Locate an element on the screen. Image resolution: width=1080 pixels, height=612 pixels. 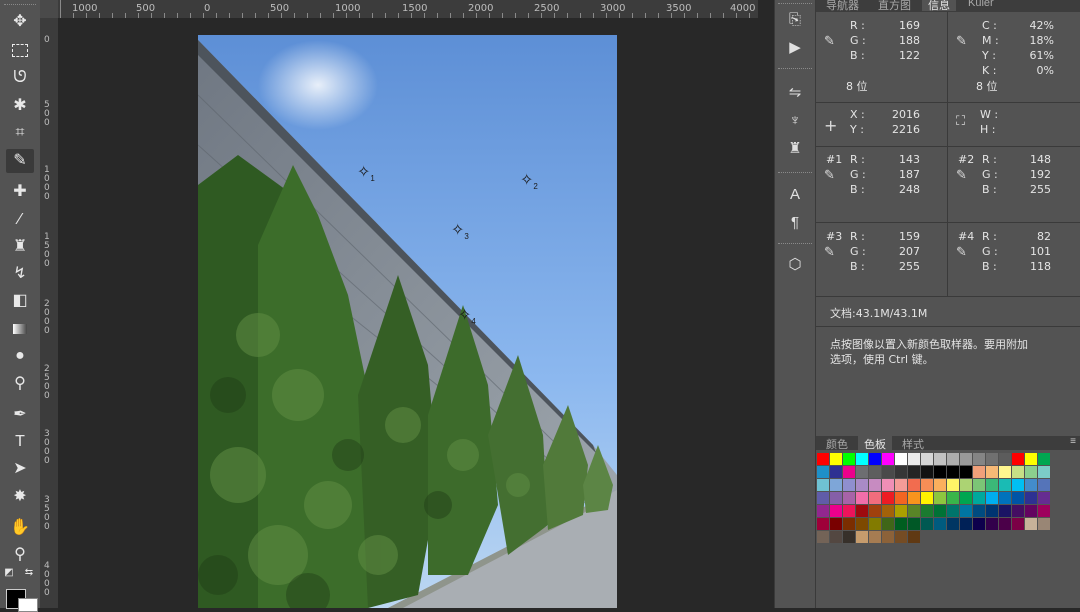
color-sampler-4-marker: ✧4 is located at coordinates (467, 315).